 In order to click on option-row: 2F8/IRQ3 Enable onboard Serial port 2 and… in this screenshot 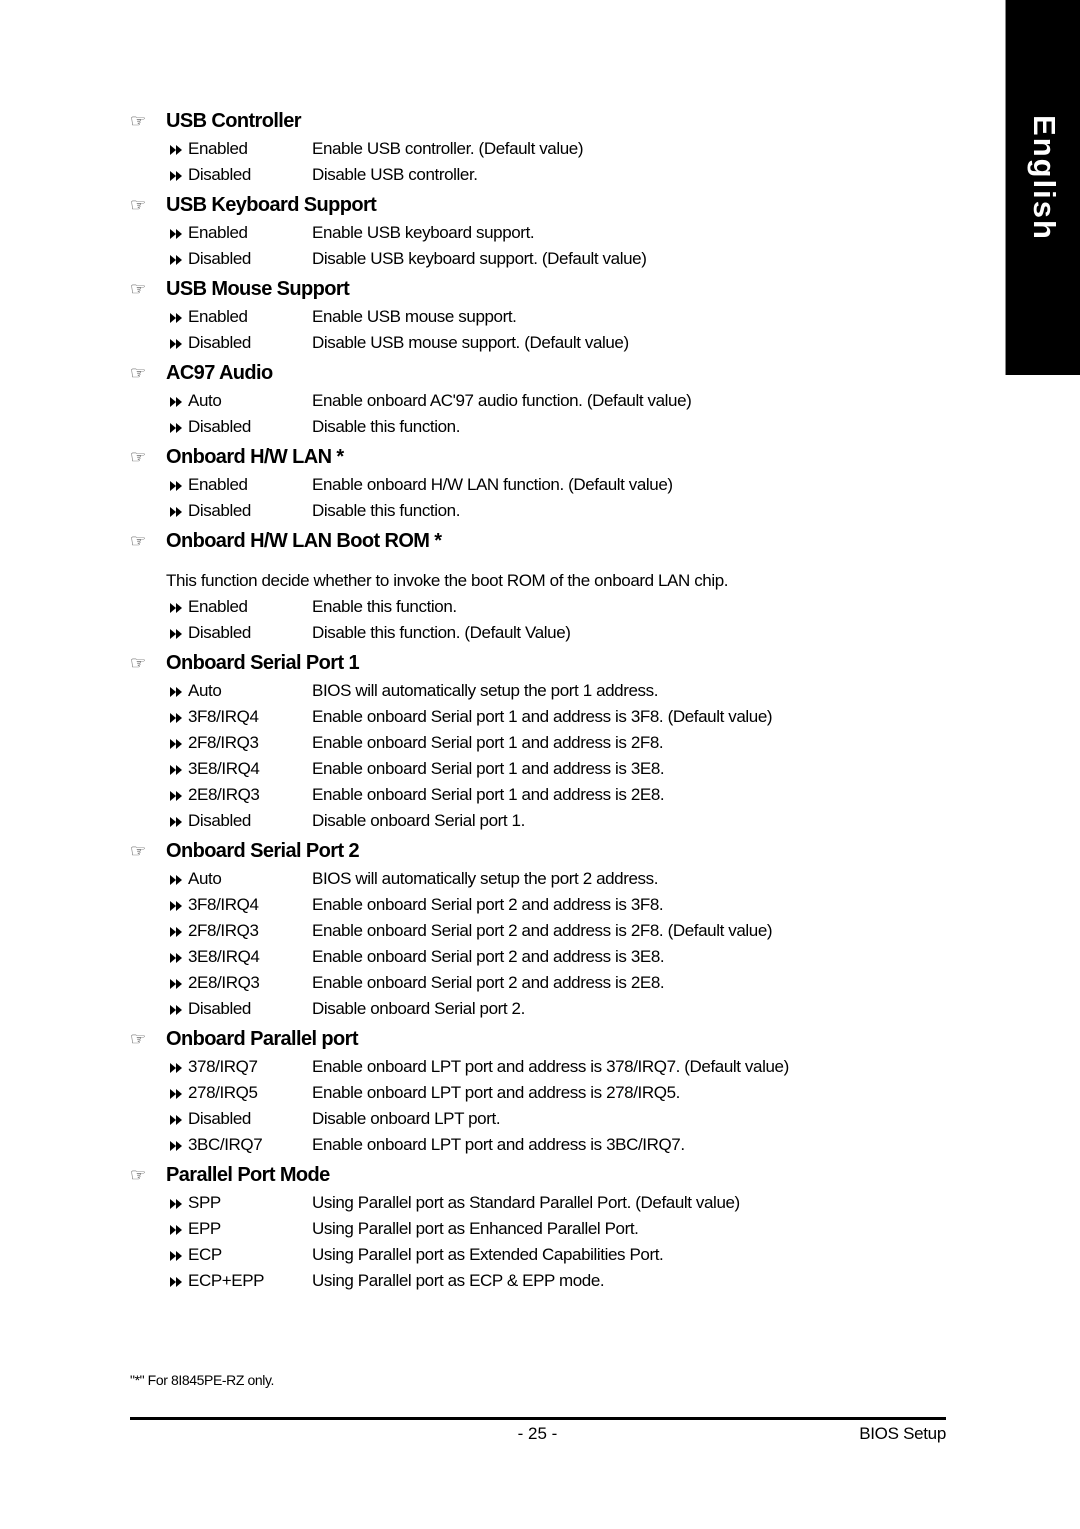, I will do `click(540, 931)`.